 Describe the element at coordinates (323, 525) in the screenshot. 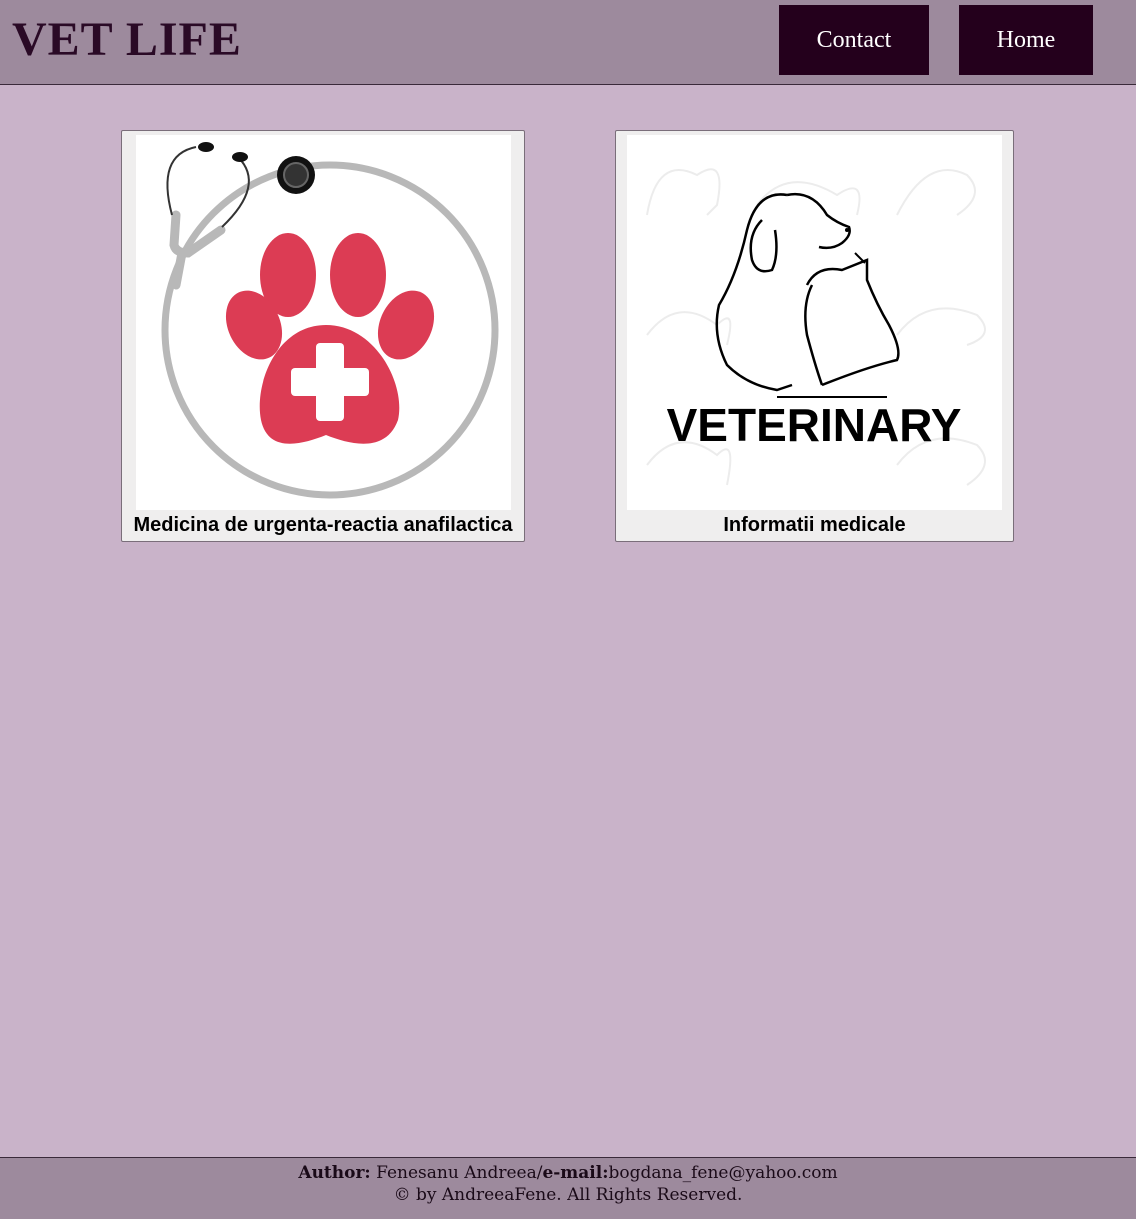

I see `card-caption: Medicina de urgenta-reactia anafilactica` at that location.